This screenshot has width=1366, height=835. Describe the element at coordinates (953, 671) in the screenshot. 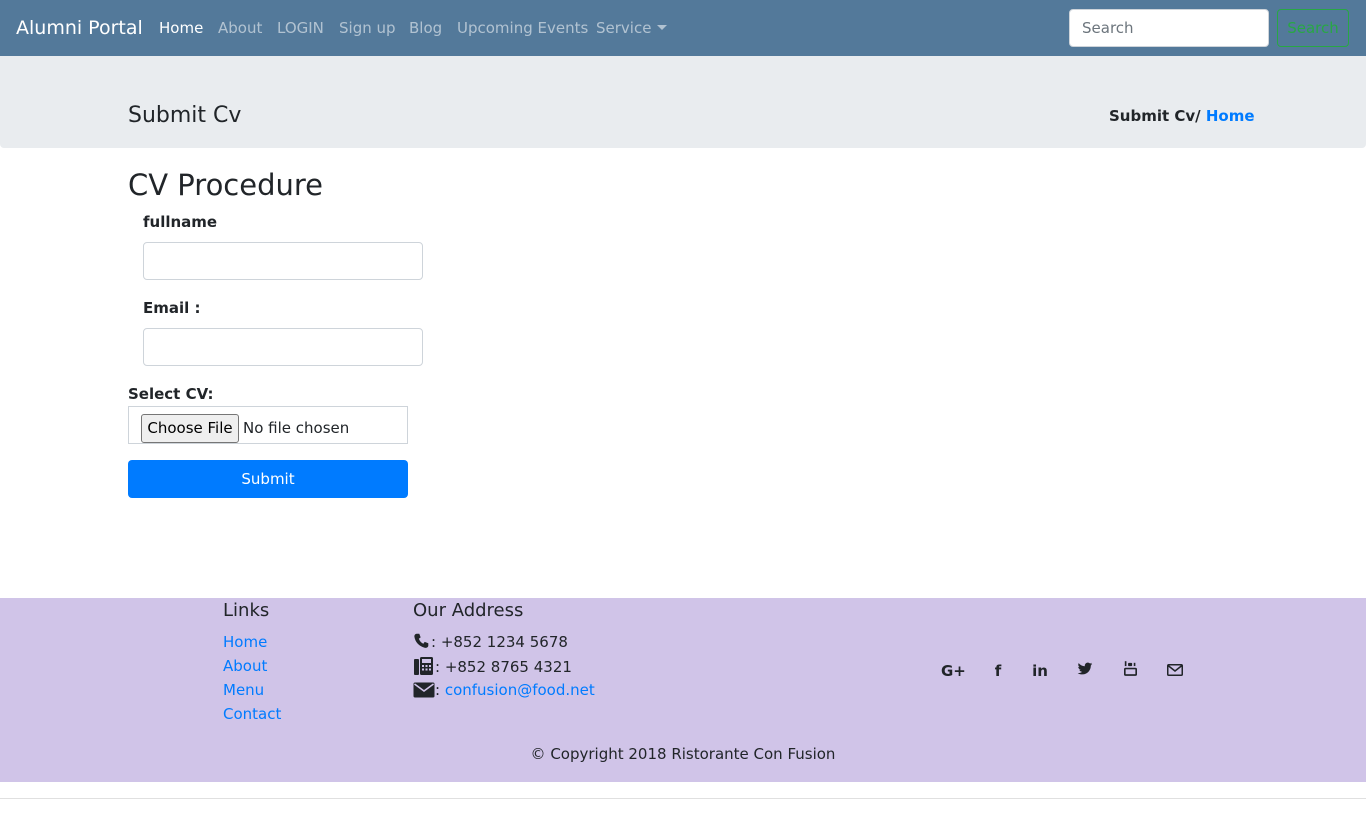

I see `google-plus-icon: G+` at that location.